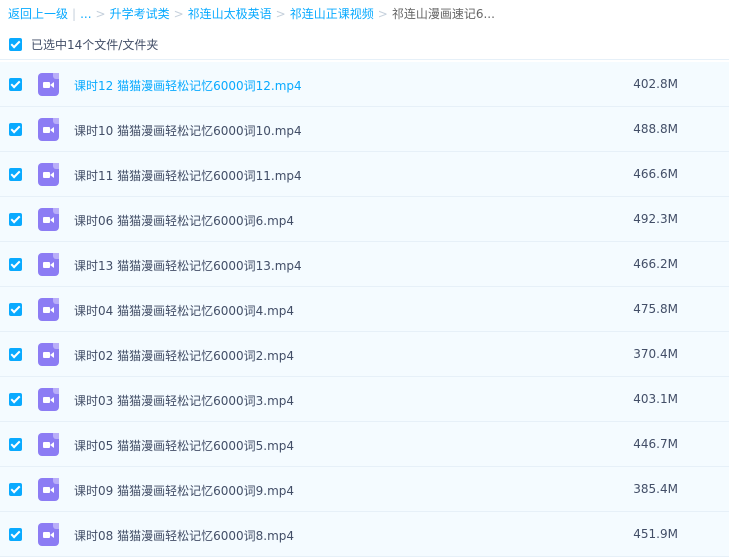 The image size is (729, 557). What do you see at coordinates (188, 265) in the screenshot?
I see `file-name: 课时13 猫猫漫画轻松记忆6000词13.mp4` at bounding box center [188, 265].